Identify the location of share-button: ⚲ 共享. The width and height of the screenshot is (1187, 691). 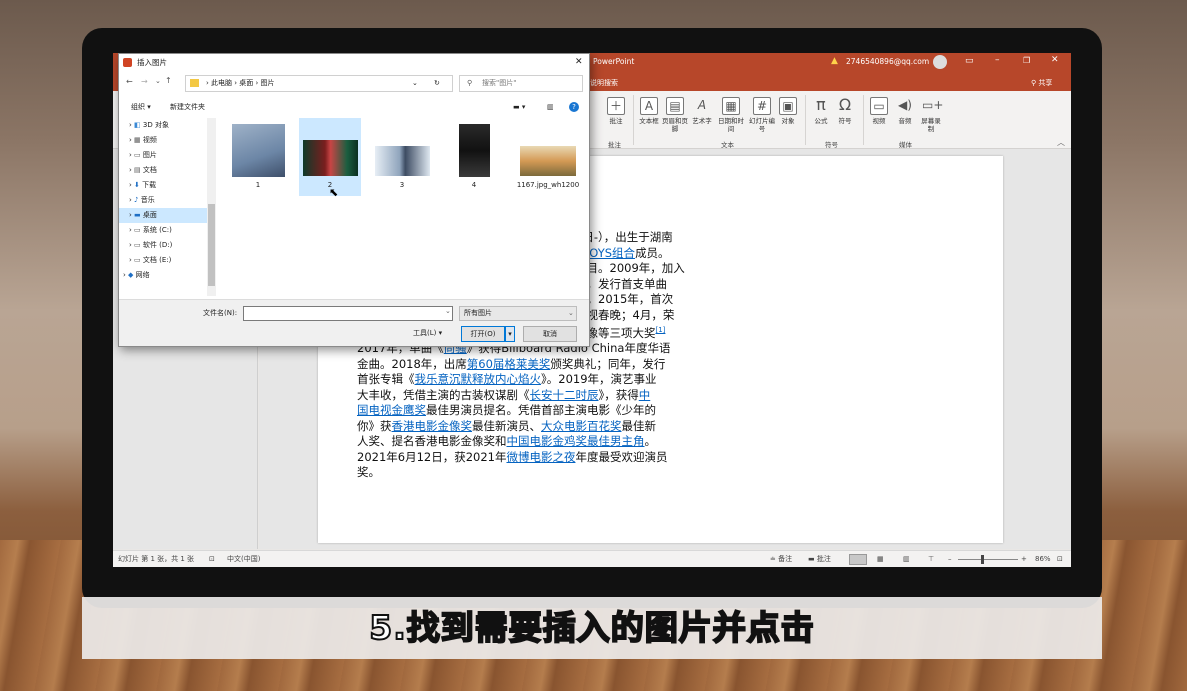
(1041, 83).